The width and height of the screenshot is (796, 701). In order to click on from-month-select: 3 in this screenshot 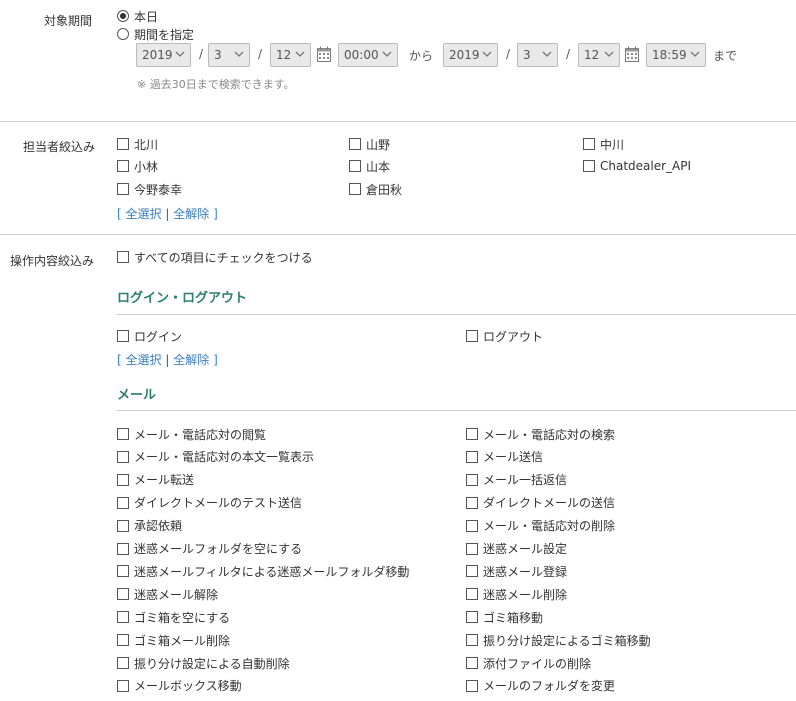, I will do `click(229, 55)`.